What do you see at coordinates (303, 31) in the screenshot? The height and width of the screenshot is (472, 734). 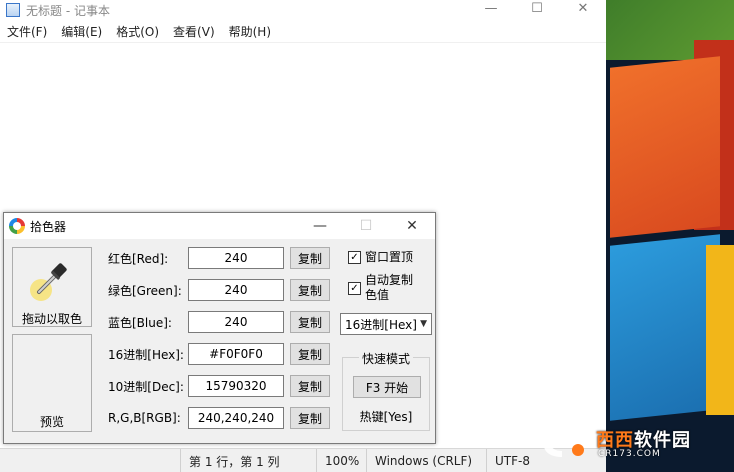 I see `notepad-menubar: 文件(F) 编辑(E) 格式(O) 查看(V) 帮助(H)` at bounding box center [303, 31].